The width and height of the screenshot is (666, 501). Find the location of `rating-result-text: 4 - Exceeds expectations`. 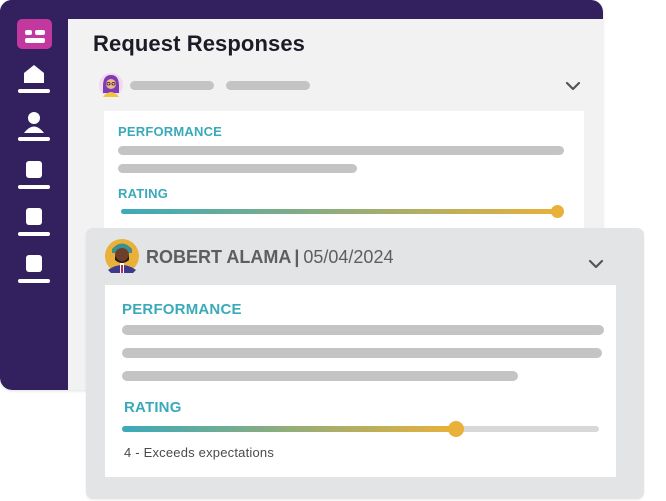

rating-result-text: 4 - Exceeds expectations is located at coordinates (199, 452).